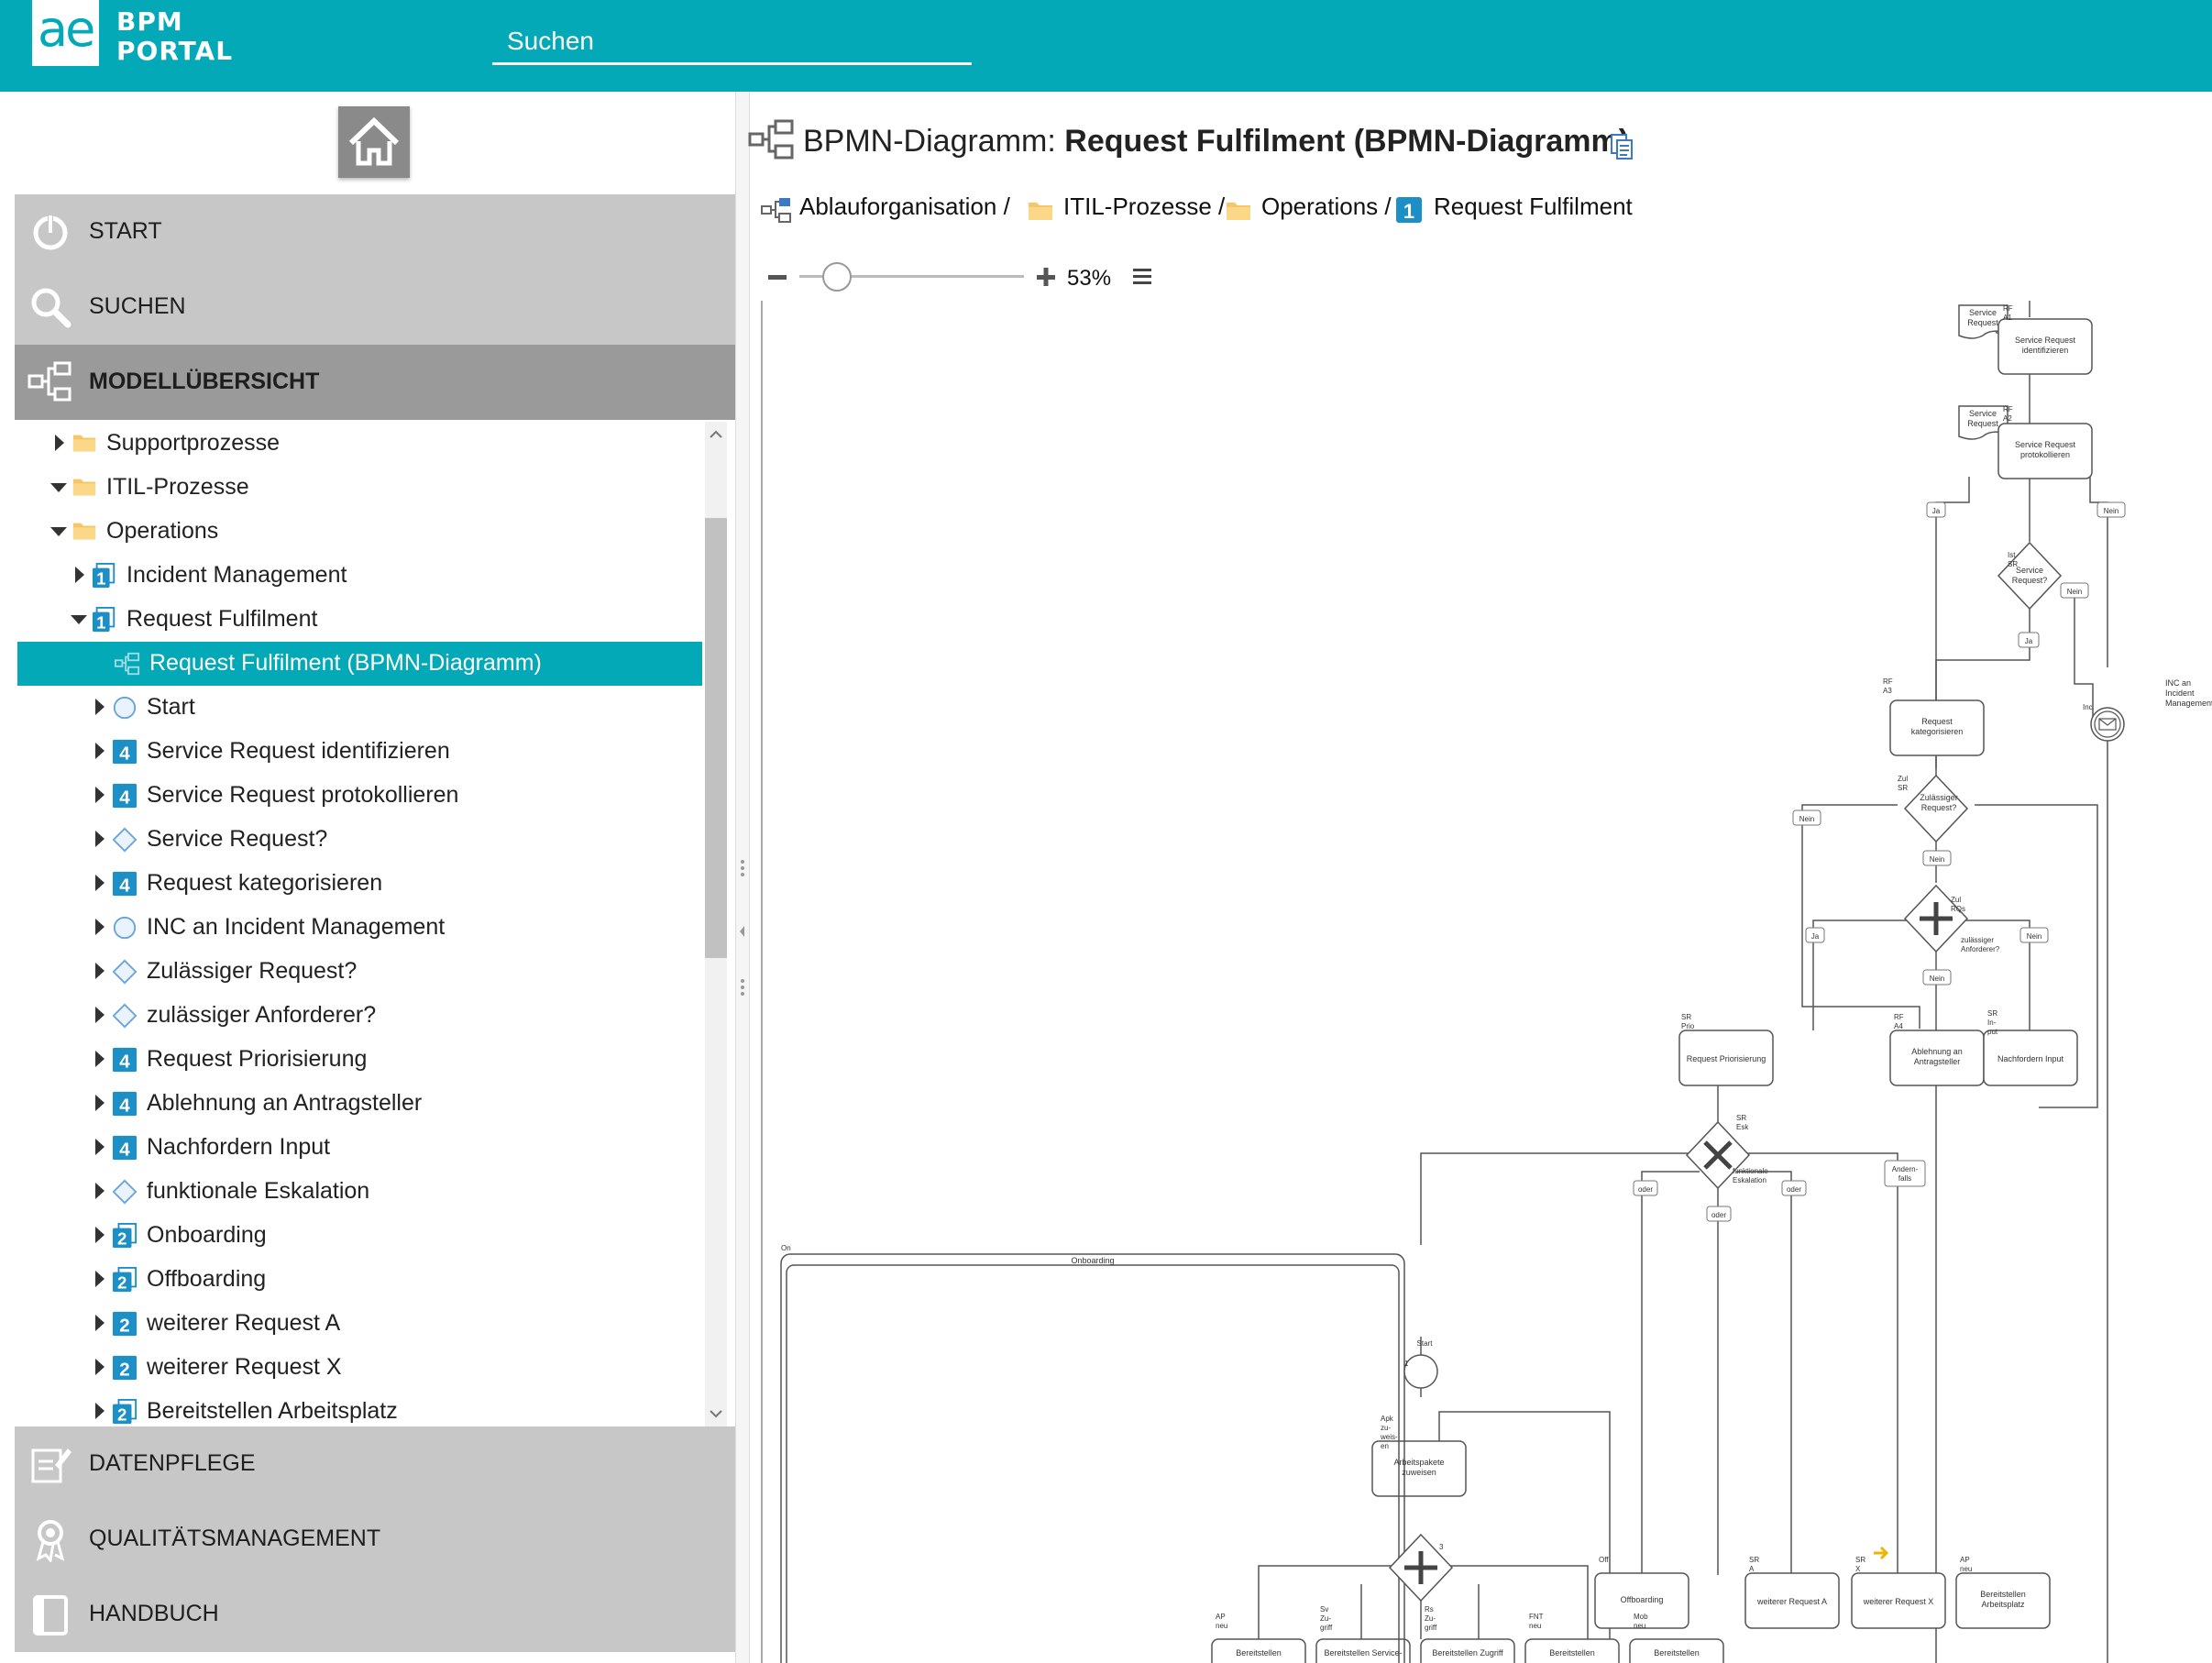  What do you see at coordinates (777, 277) in the screenshot?
I see `zoom-out-icon` at bounding box center [777, 277].